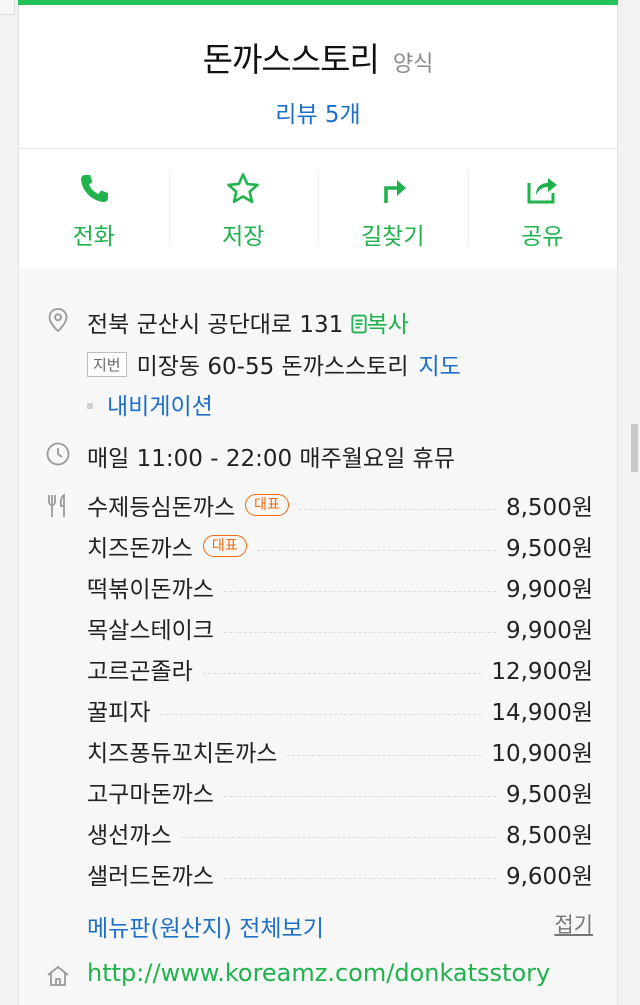 This screenshot has height=1005, width=640. What do you see at coordinates (56, 505) in the screenshot?
I see `fork-knife-icon` at bounding box center [56, 505].